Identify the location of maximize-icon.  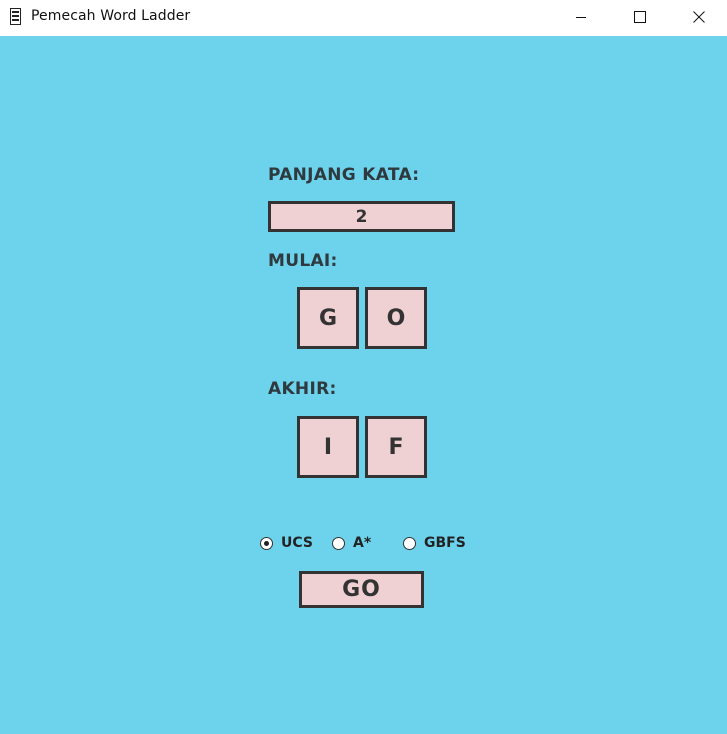
(640, 16).